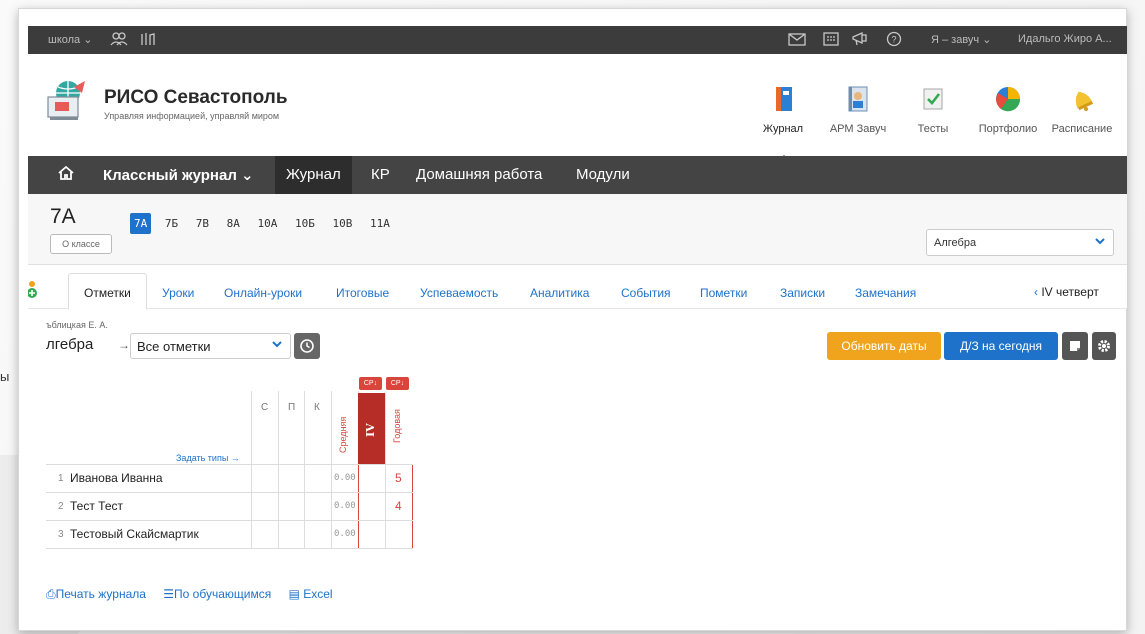  I want to click on marks-filter-select: Все отметки, so click(210, 346).